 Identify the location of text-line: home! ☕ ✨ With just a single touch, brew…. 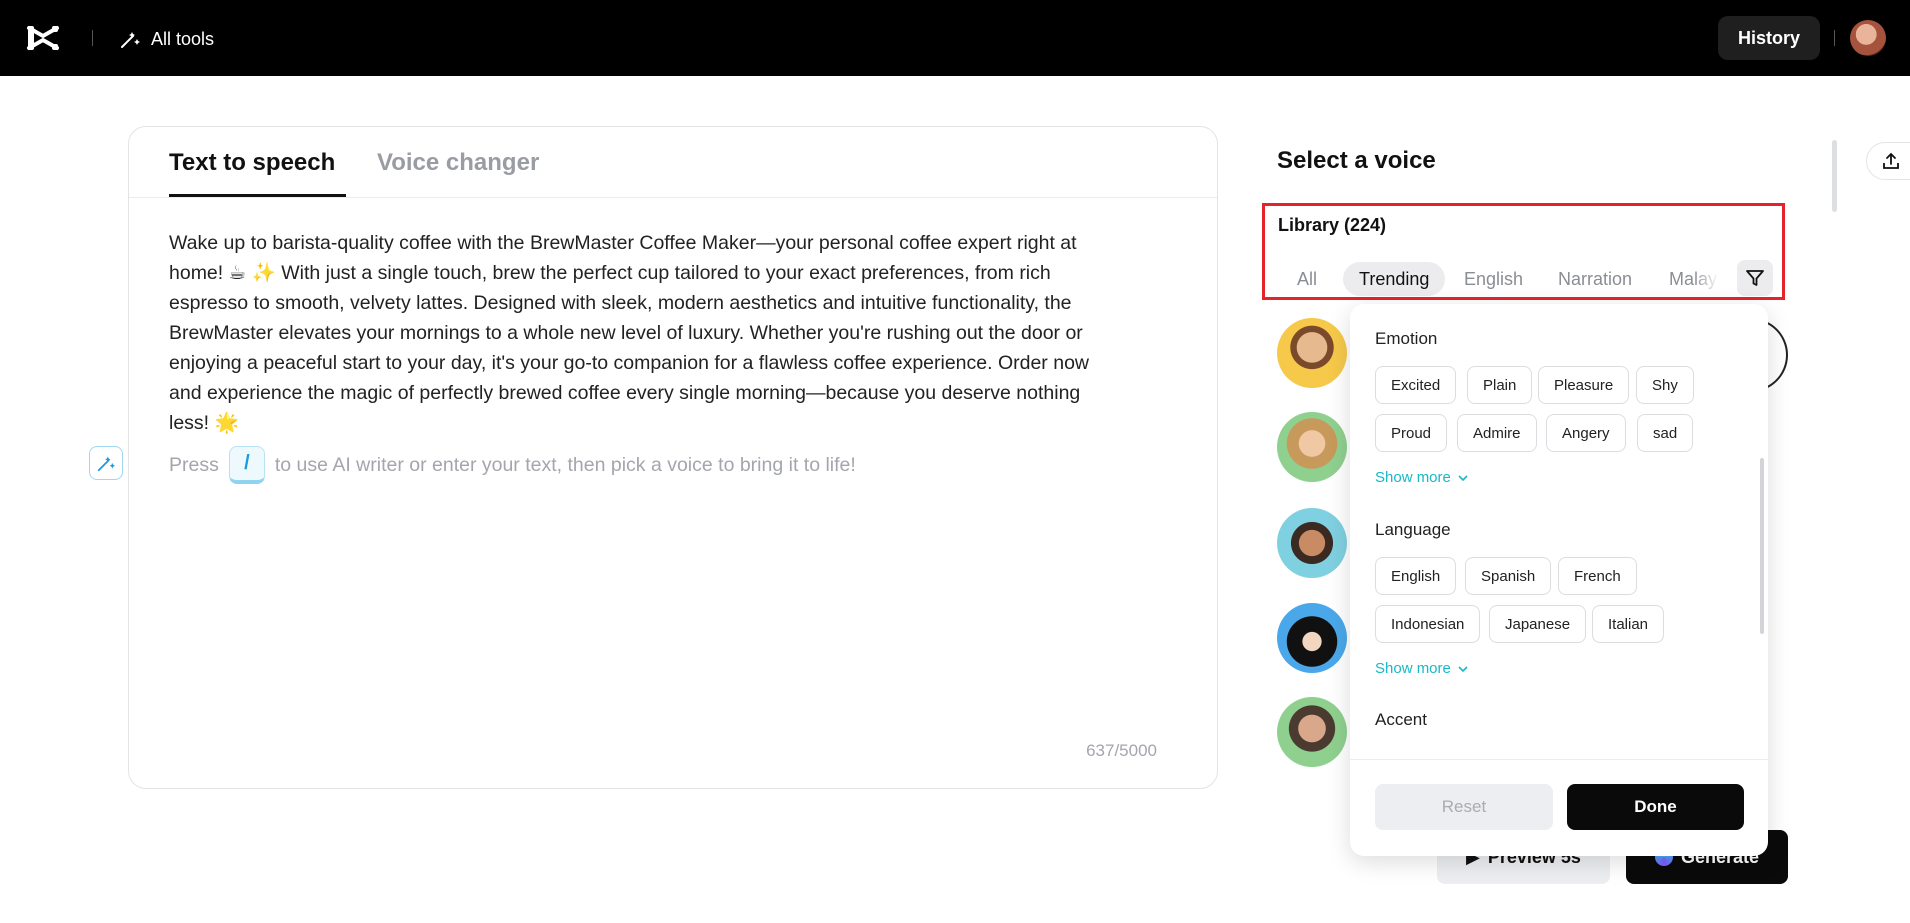
(610, 273).